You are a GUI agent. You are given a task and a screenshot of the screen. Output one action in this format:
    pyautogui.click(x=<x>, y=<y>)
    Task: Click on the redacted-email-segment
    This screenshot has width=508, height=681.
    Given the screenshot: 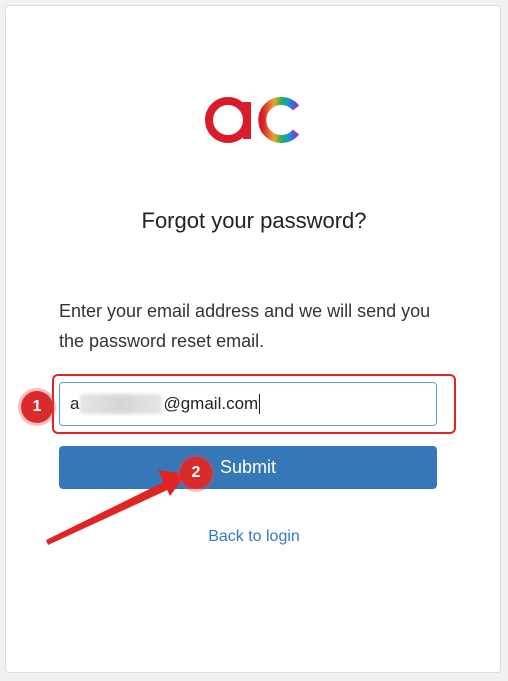 What is the action you would take?
    pyautogui.click(x=121, y=404)
    